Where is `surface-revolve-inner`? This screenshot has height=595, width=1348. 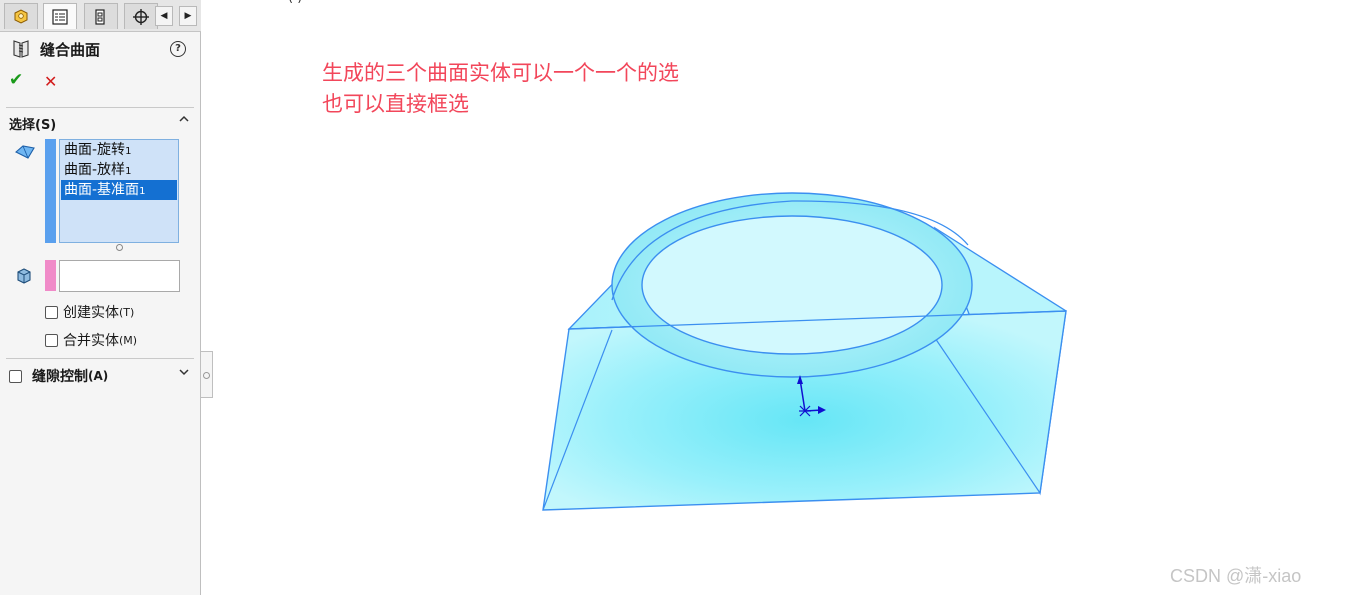
surface-revolve-inner is located at coordinates (792, 285).